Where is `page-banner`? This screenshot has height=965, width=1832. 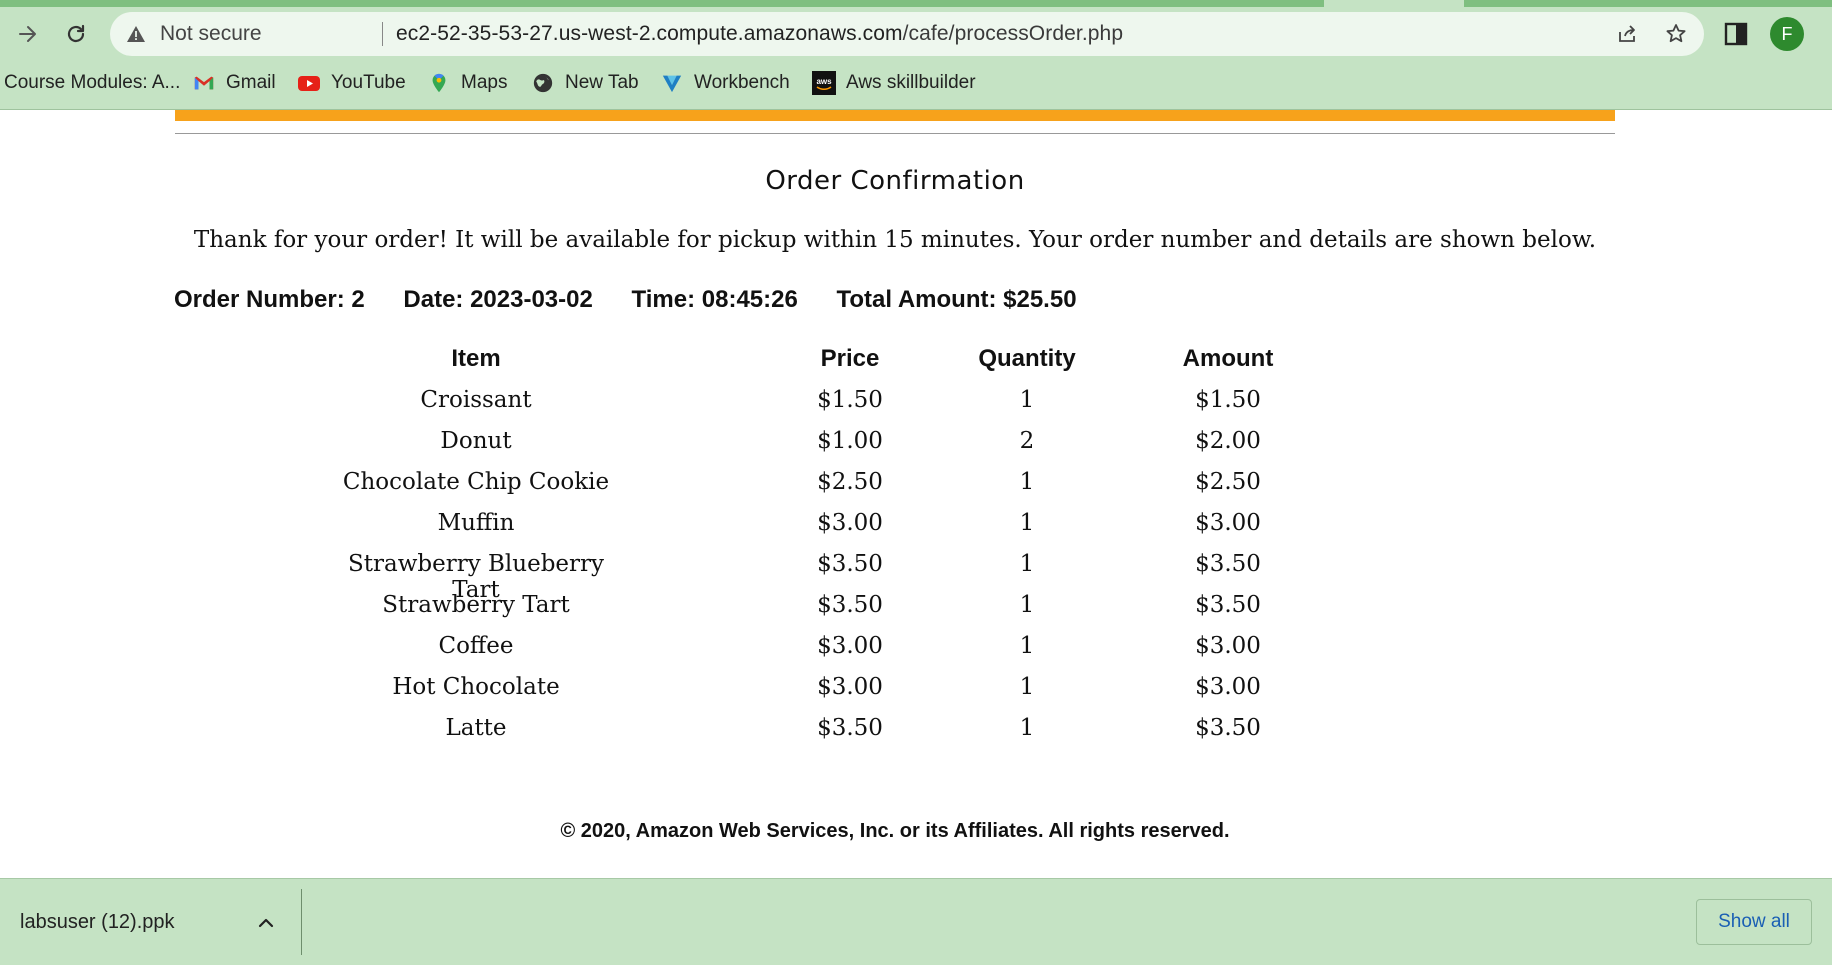
page-banner is located at coordinates (895, 115).